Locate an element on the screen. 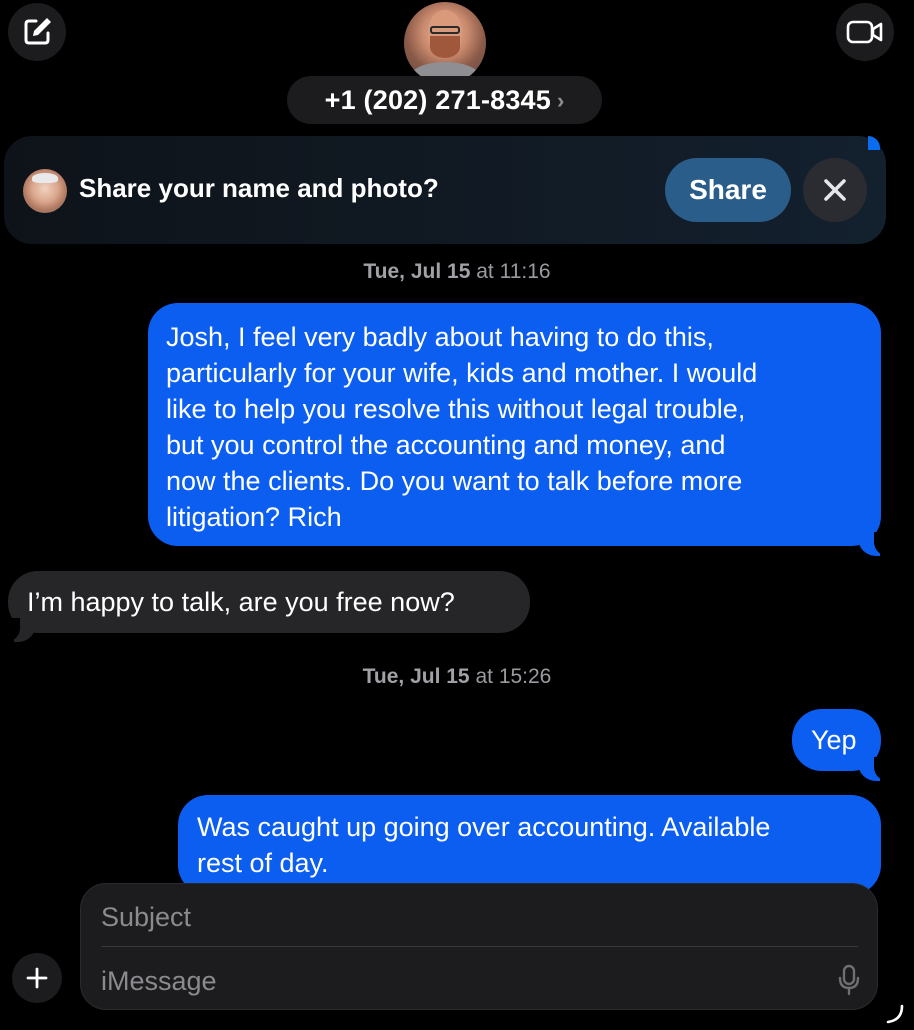  close-icon is located at coordinates (835, 190).